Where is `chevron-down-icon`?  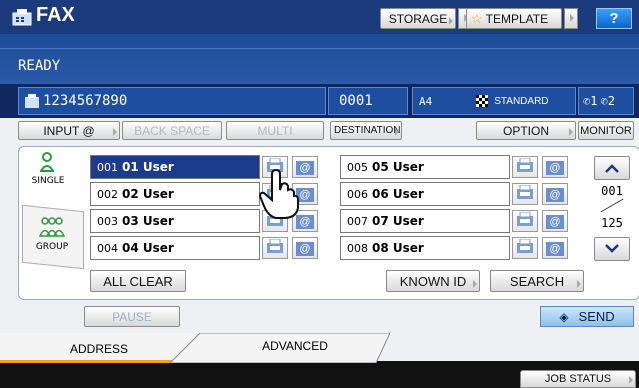 chevron-down-icon is located at coordinates (612, 248).